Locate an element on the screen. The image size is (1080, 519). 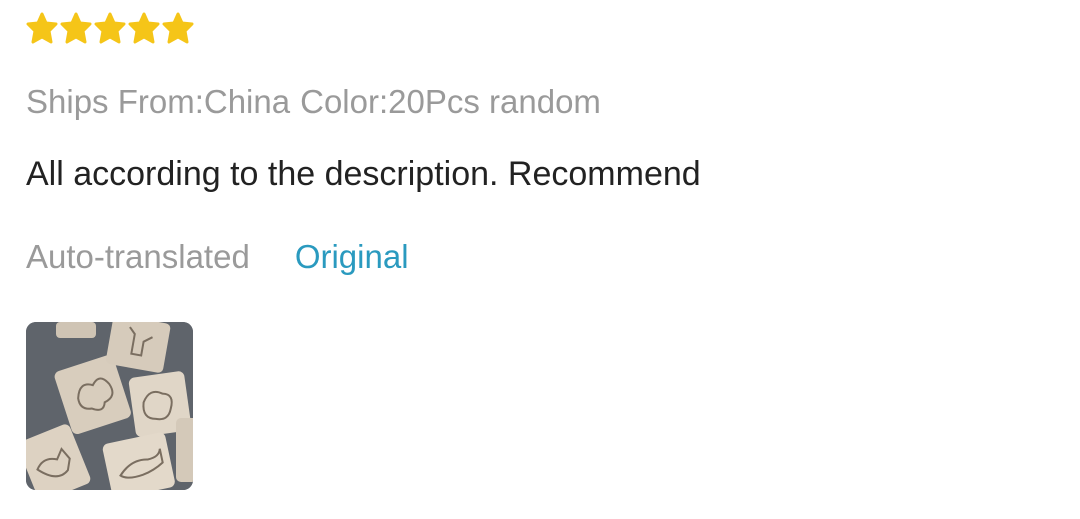
translation-row: Auto-translated Original is located at coordinates (217, 257).